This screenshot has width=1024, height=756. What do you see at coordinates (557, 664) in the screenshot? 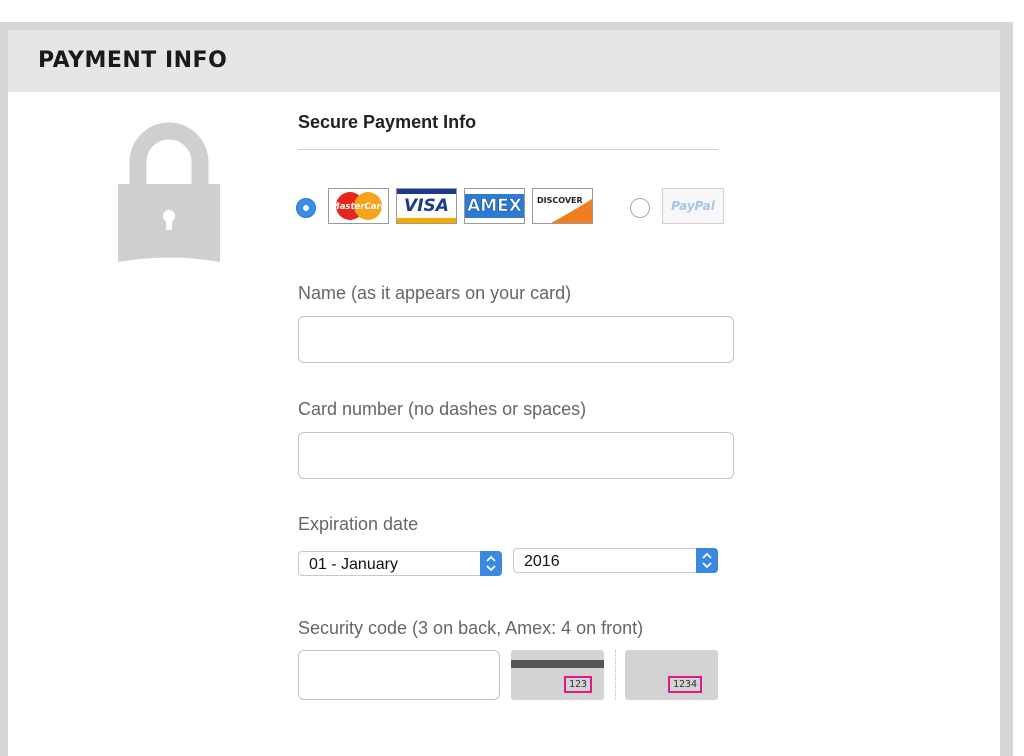
I see `card-magstripe` at bounding box center [557, 664].